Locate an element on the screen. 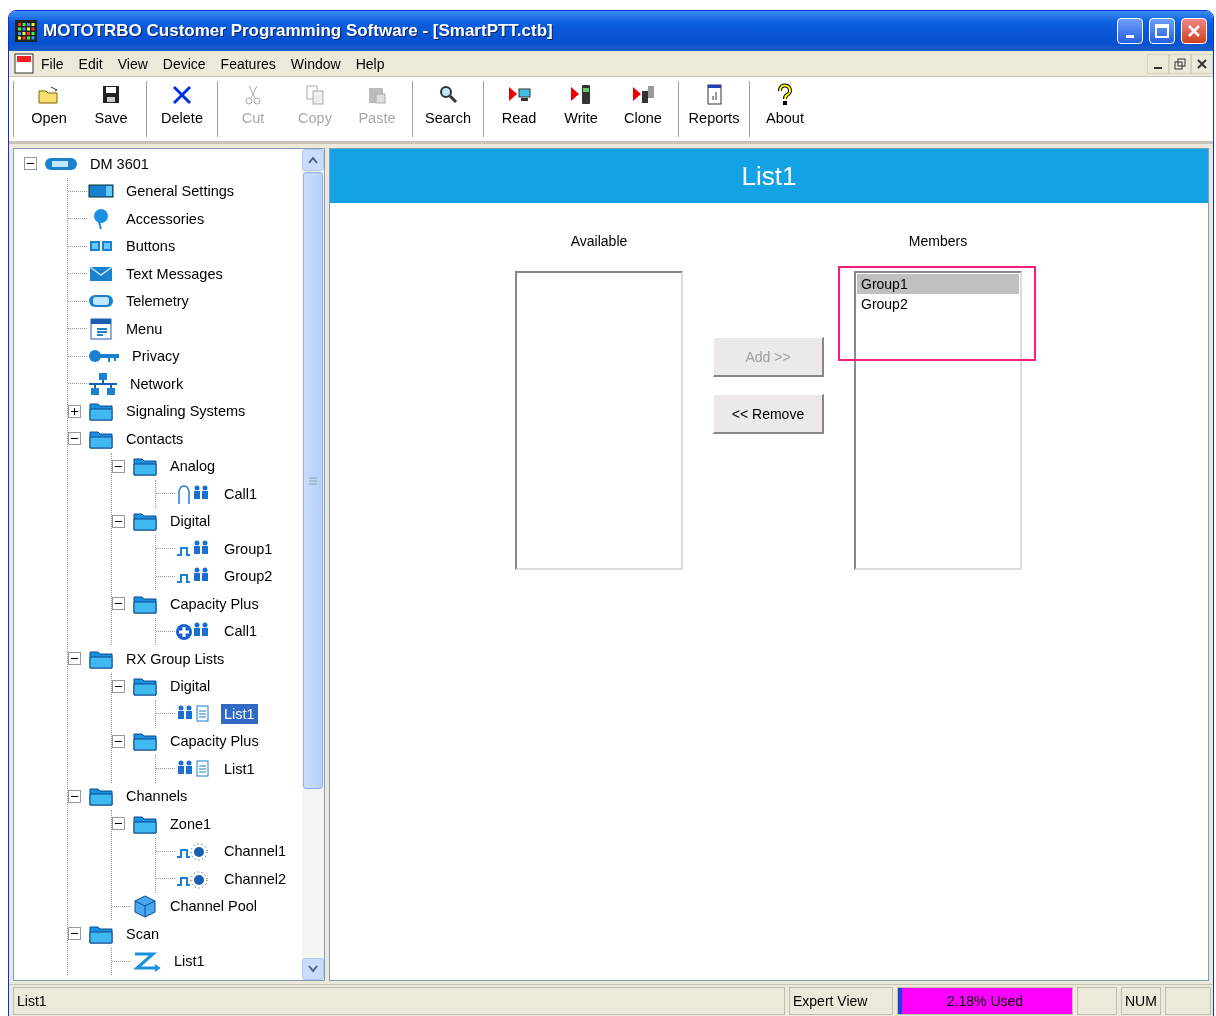 This screenshot has height=1016, width=1216. tree-item: Accessories is located at coordinates (165, 218).